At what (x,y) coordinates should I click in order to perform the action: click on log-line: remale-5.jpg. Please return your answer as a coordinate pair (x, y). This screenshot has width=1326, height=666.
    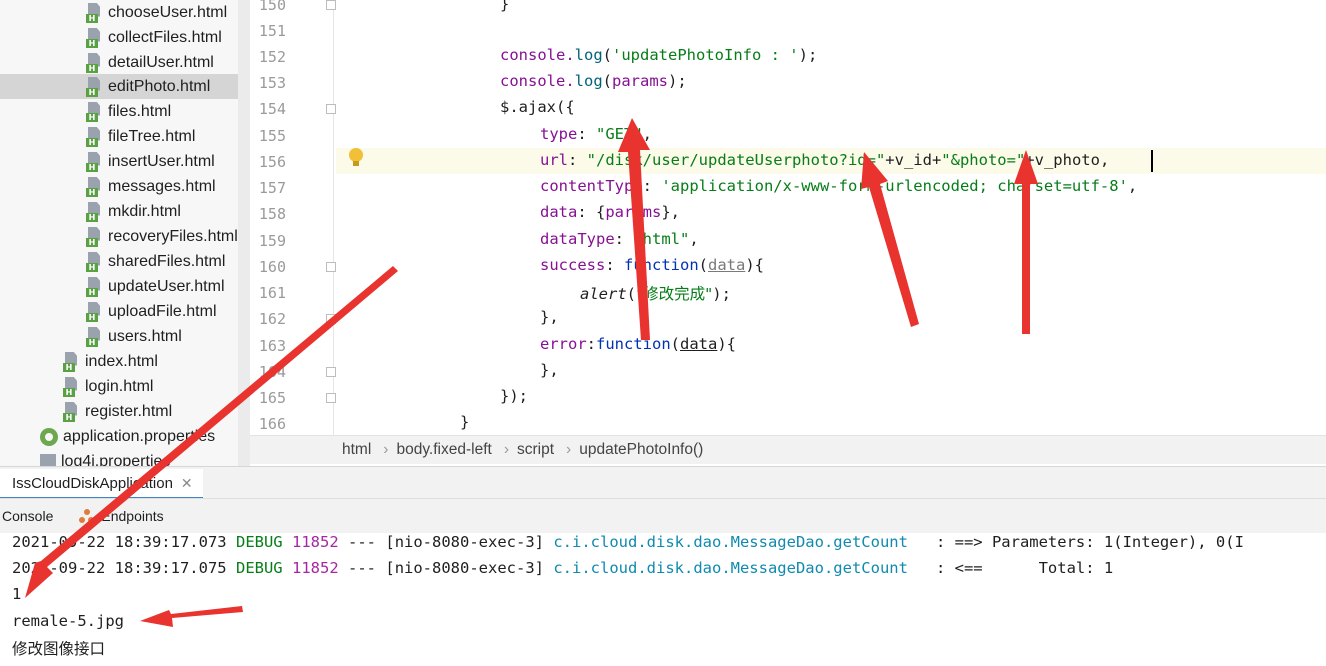
    Looking at the image, I should click on (68, 621).